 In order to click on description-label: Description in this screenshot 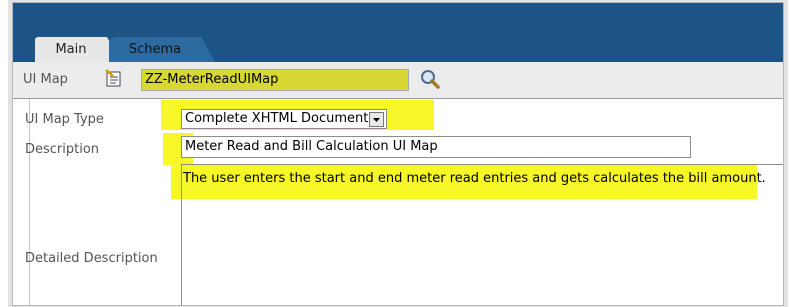, I will do `click(62, 149)`.